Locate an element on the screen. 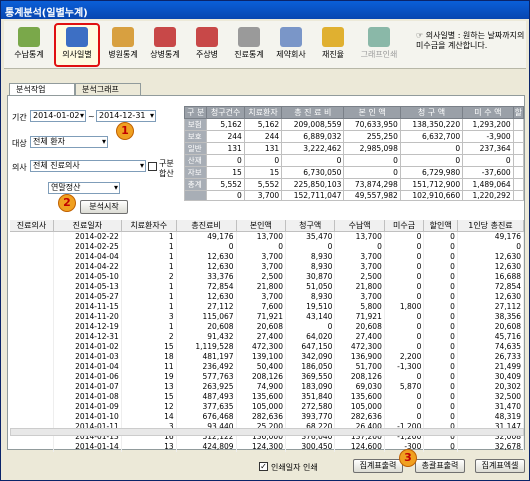 The image size is (530, 481). detail-cell: 64,020 is located at coordinates (310, 336).